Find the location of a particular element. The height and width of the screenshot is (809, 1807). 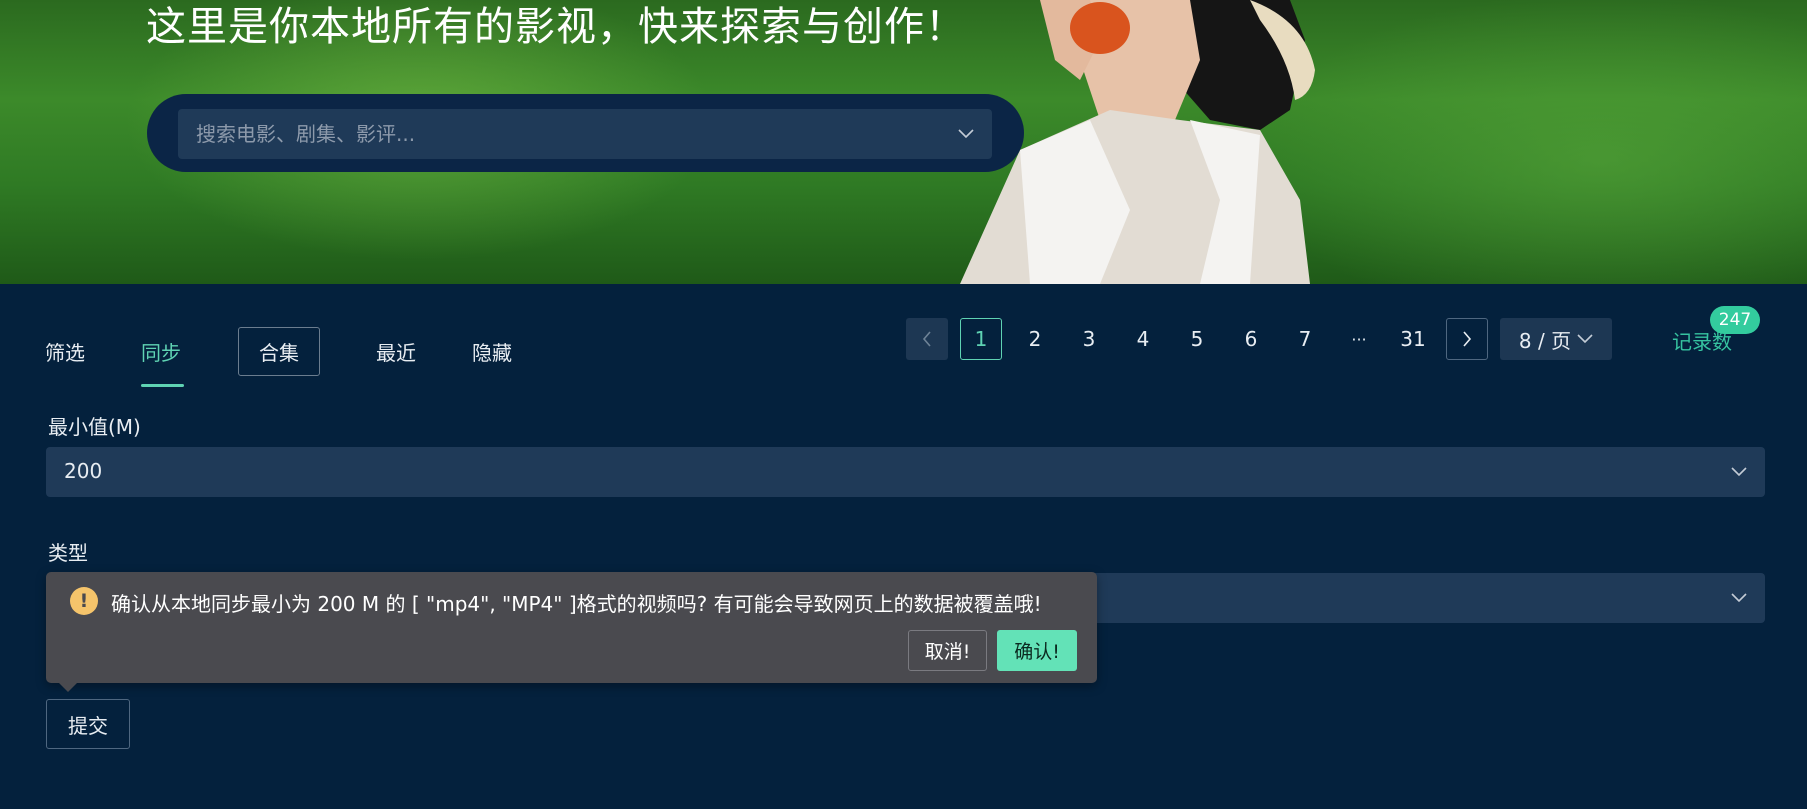

hero-photo-person is located at coordinates (1137, 142).